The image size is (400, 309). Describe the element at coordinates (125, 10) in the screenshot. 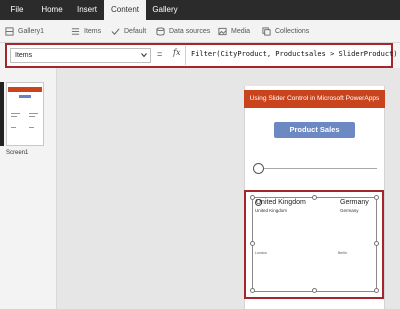

I see `tab-content: Content` at that location.